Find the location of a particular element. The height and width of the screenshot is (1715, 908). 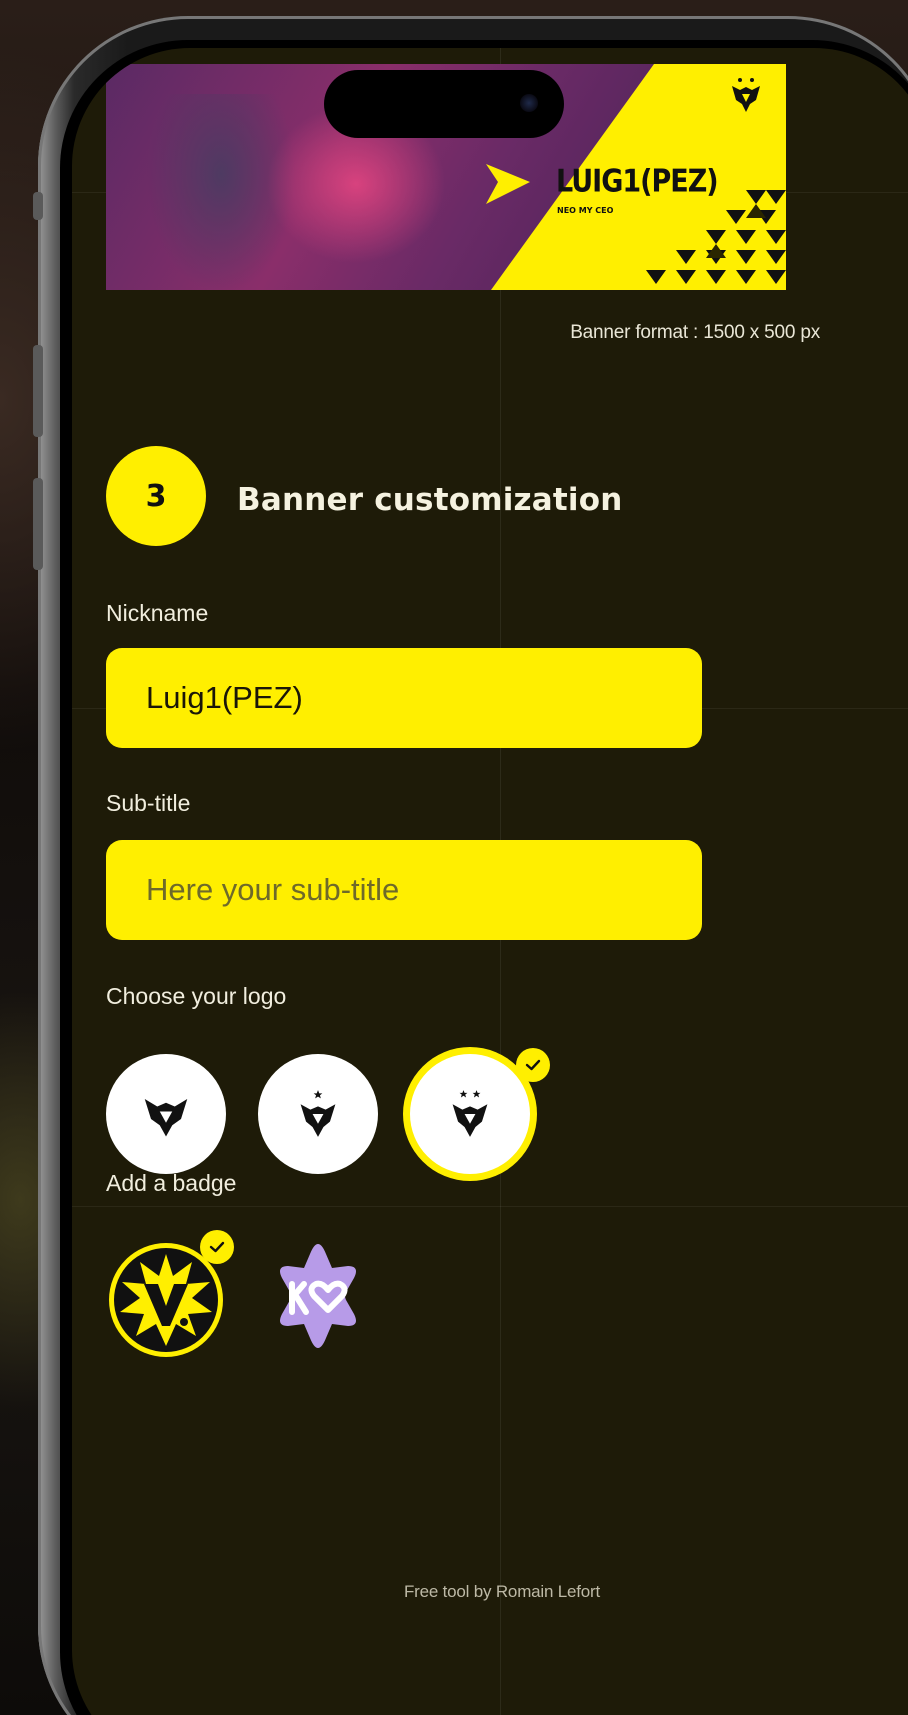

step-title: Banner customization is located at coordinates (430, 500).